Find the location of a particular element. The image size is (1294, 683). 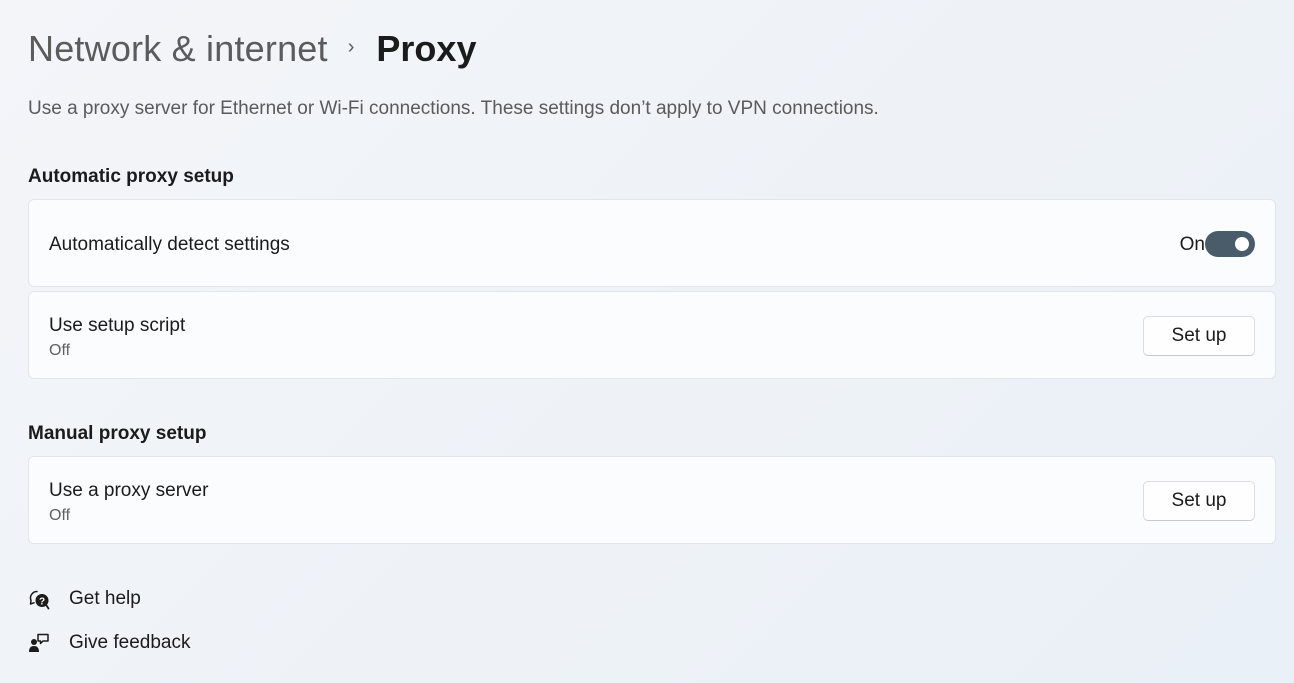

proxy-server-card: Use a proxy server Off Set up is located at coordinates (652, 500).